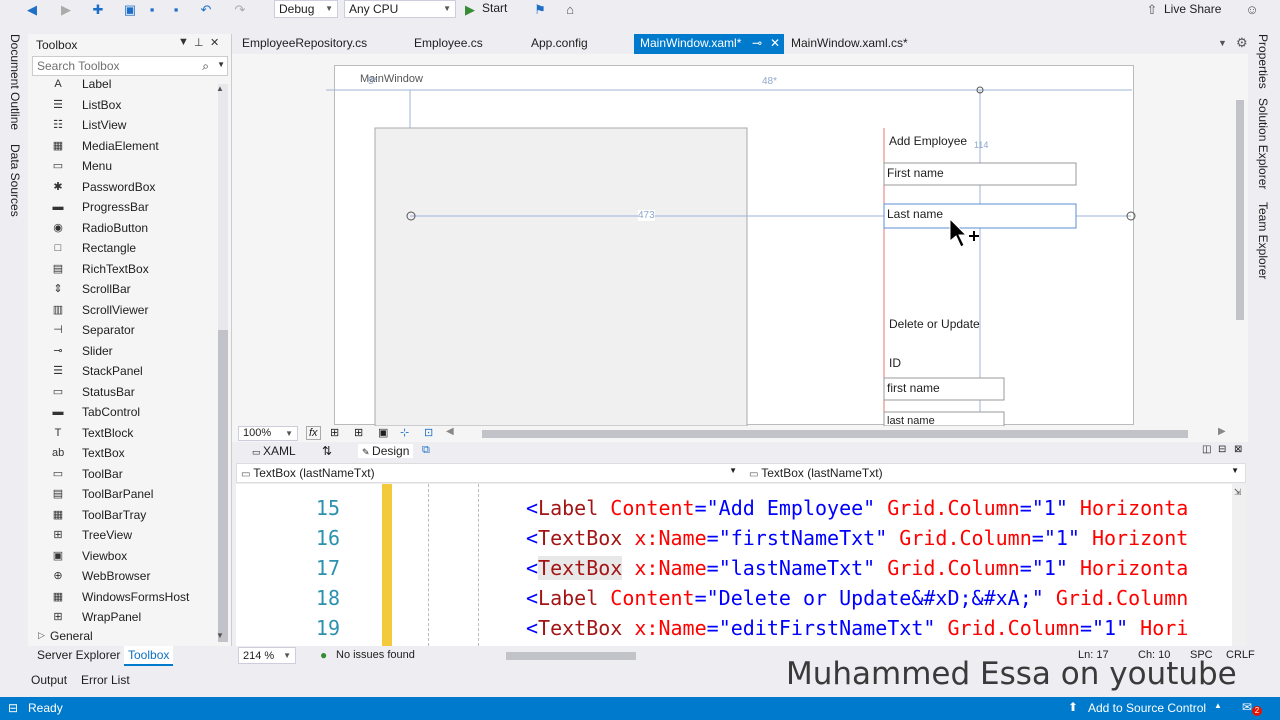 The height and width of the screenshot is (720, 1280). What do you see at coordinates (1237, 491) in the screenshot?
I see `split-editor-icon: ⇲` at bounding box center [1237, 491].